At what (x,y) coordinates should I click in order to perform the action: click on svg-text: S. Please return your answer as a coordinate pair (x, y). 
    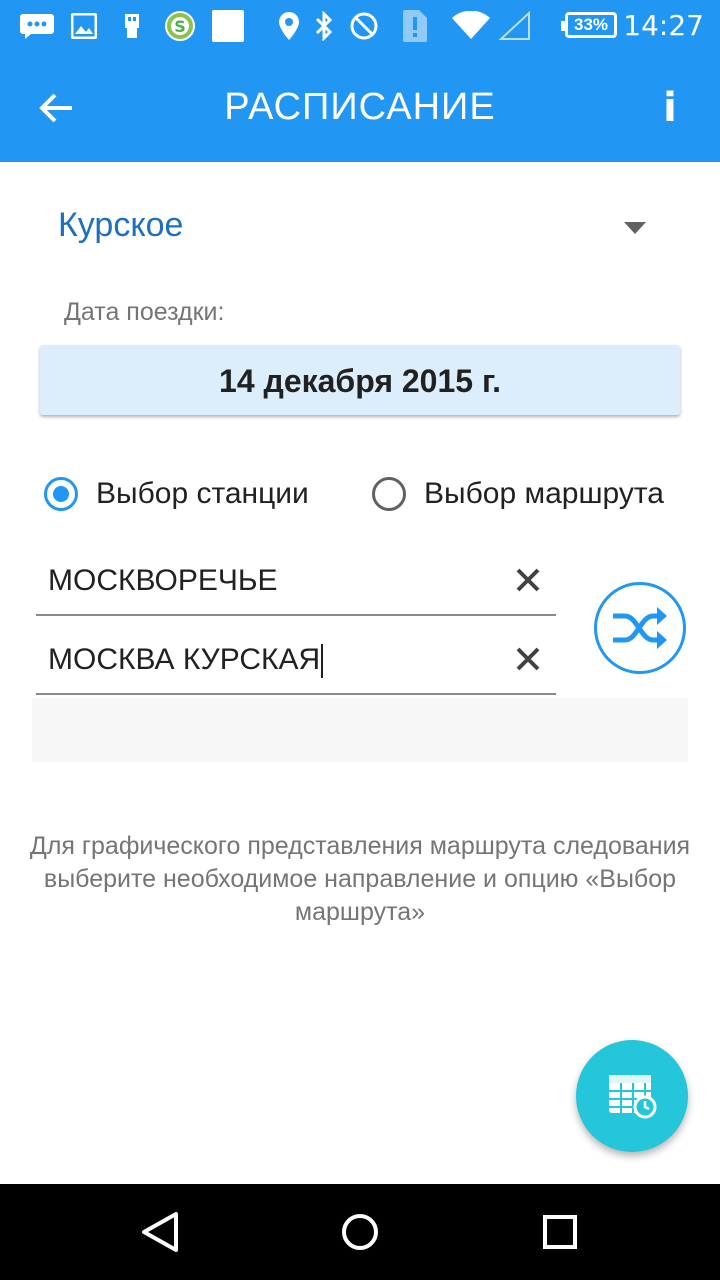
    Looking at the image, I should click on (180, 26).